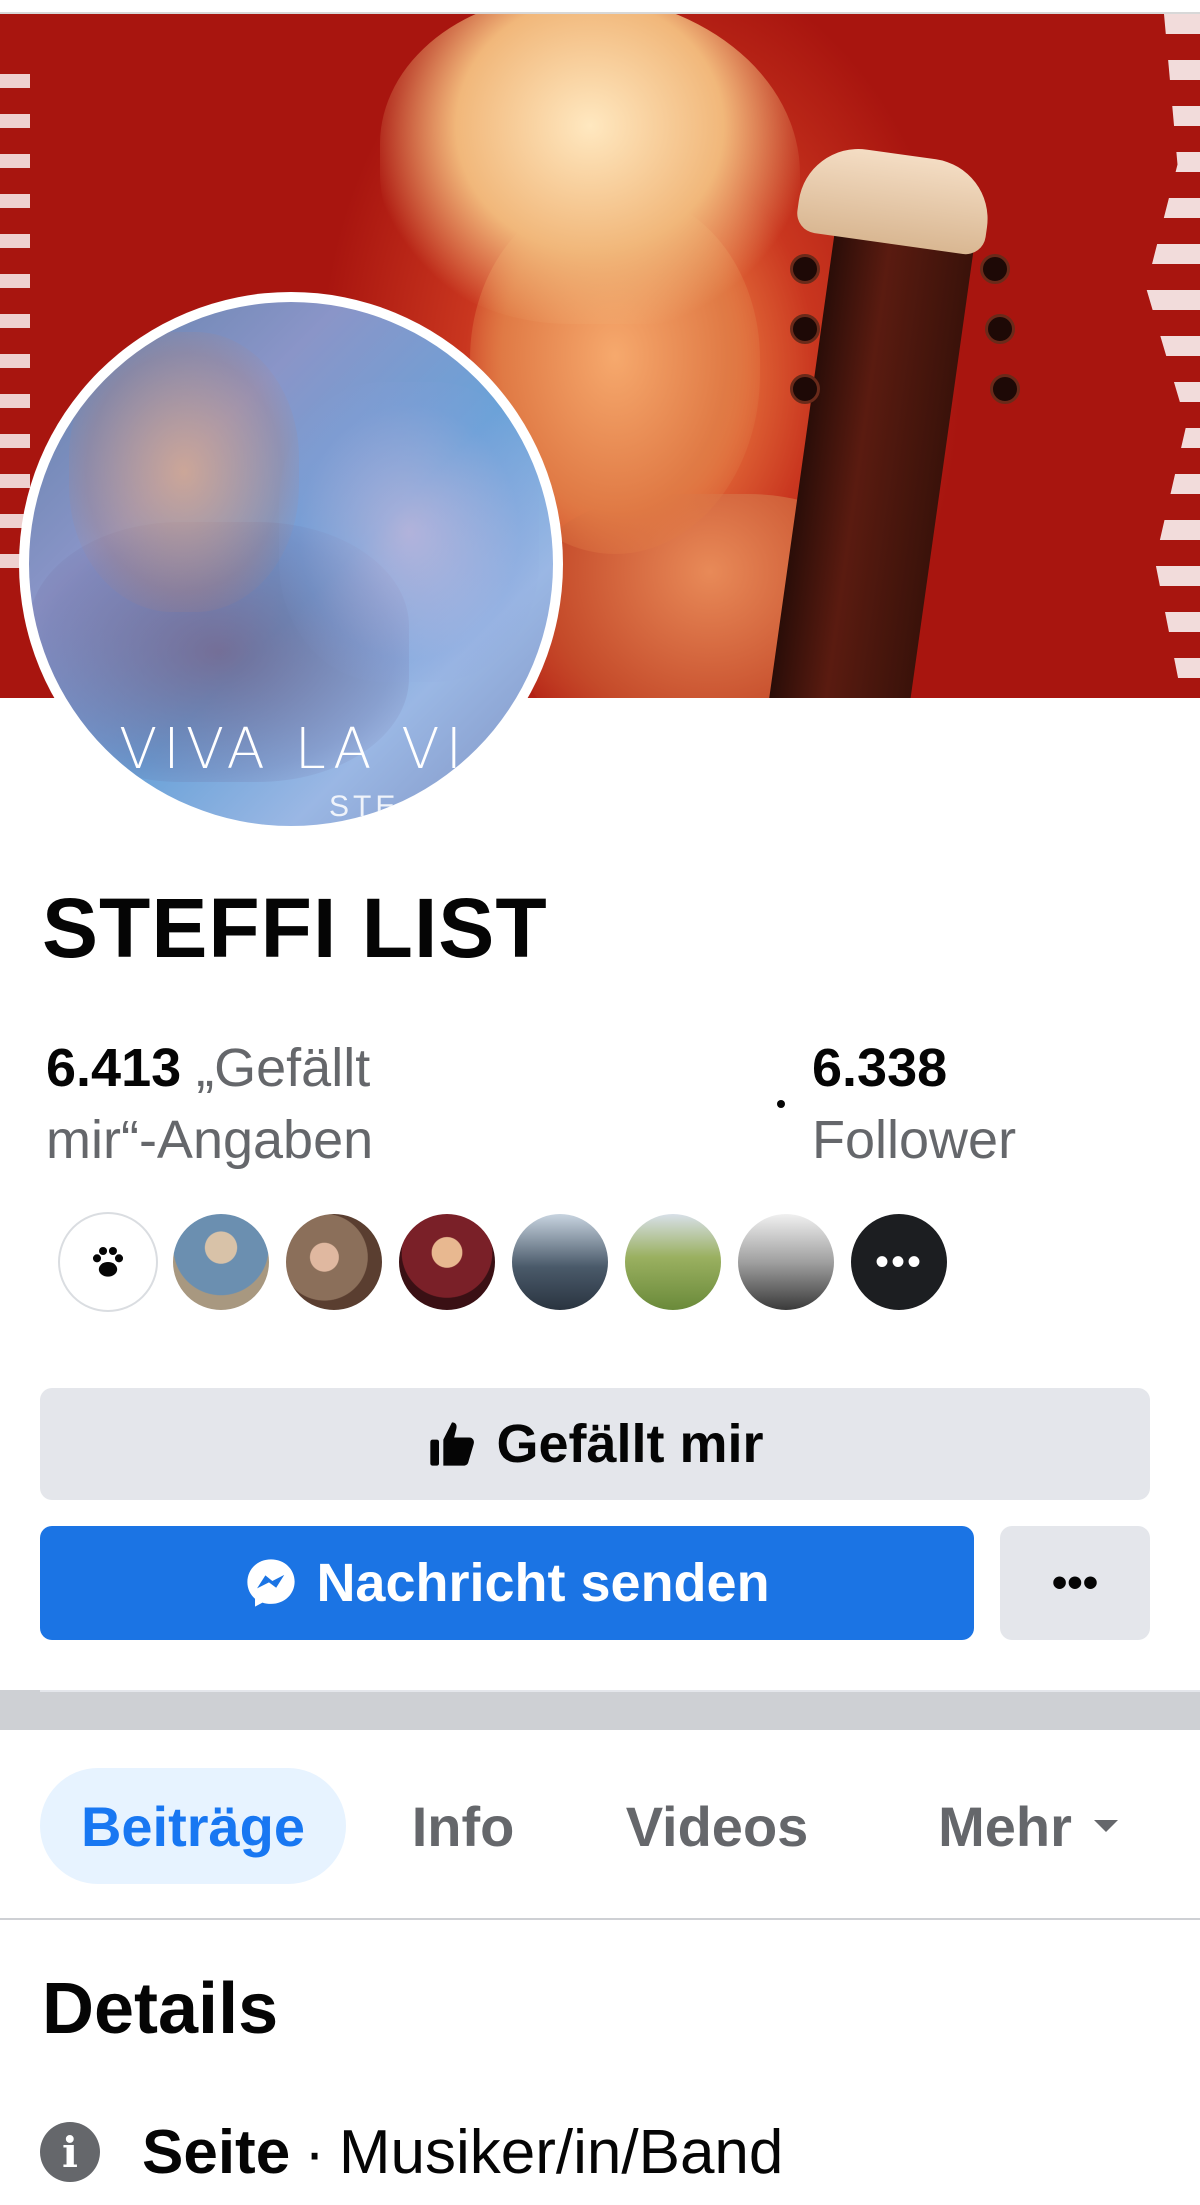 This screenshot has width=1200, height=2205. I want to click on send-message-button: Nachricht senden, so click(507, 1583).